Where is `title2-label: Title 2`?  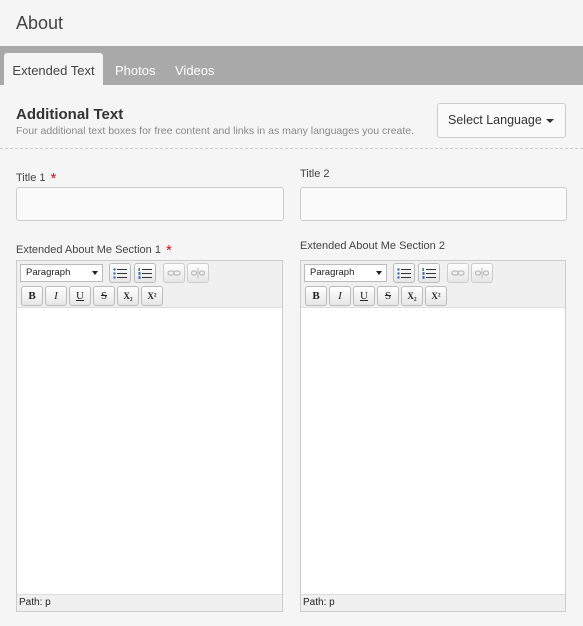 title2-label: Title 2 is located at coordinates (315, 174).